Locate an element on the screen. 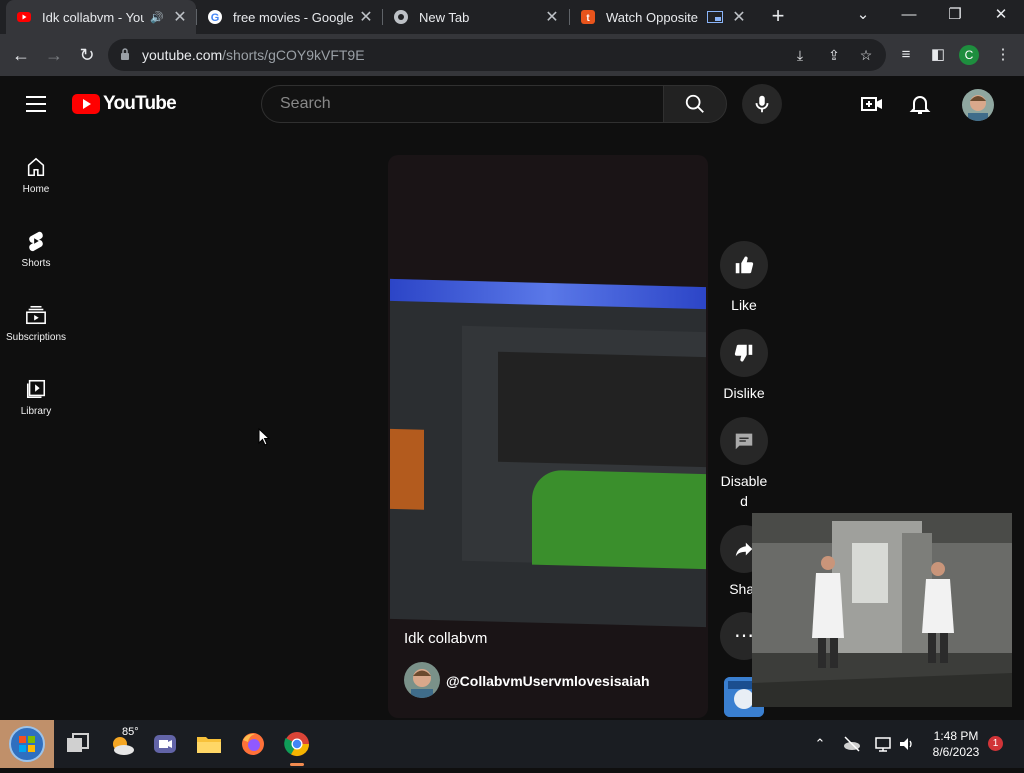  tab-youtube: Idk collabvm - You 🔊 ✕ is located at coordinates (101, 17).